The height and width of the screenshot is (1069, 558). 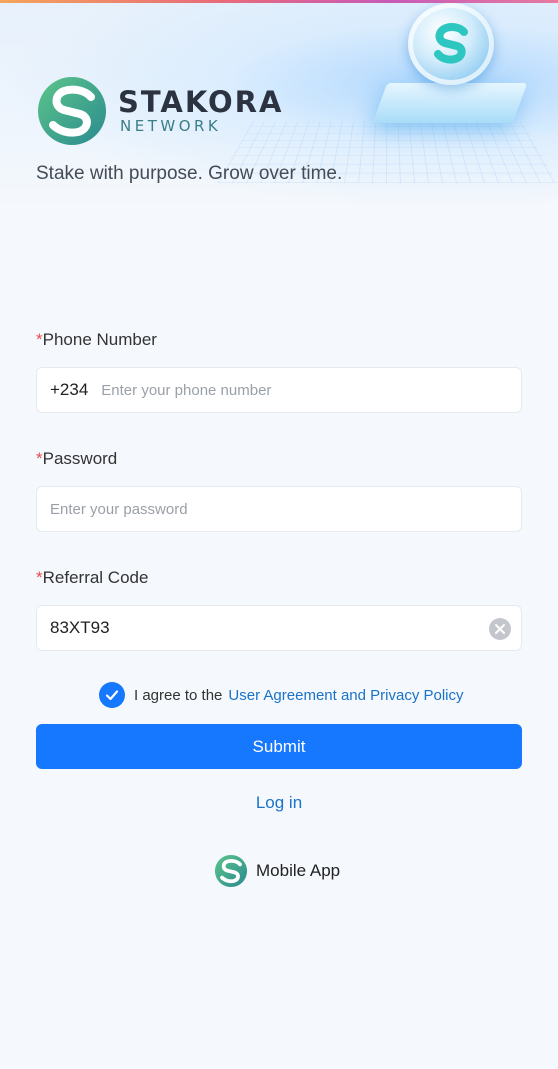 I want to click on password-label: *Password, so click(x=76, y=459).